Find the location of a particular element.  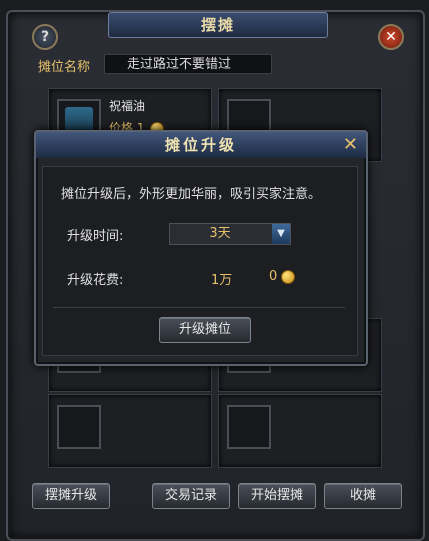

start-stall-button: 开始摆摊 is located at coordinates (277, 496).